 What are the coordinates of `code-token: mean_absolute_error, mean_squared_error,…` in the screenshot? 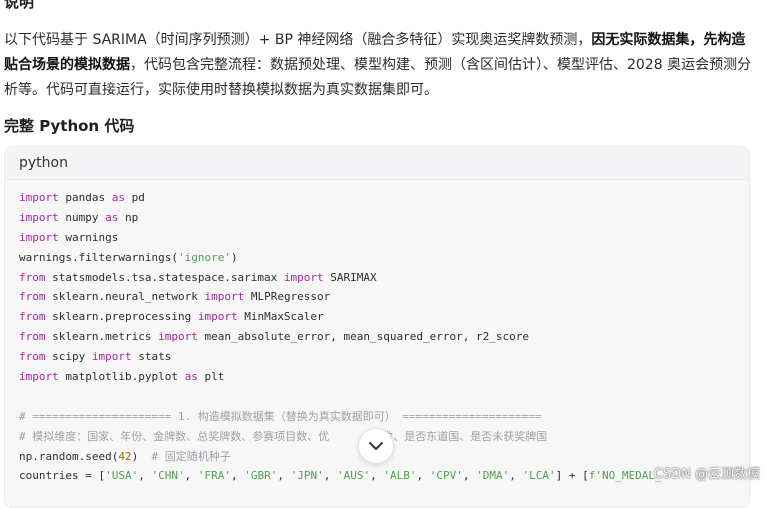 It's located at (363, 337).